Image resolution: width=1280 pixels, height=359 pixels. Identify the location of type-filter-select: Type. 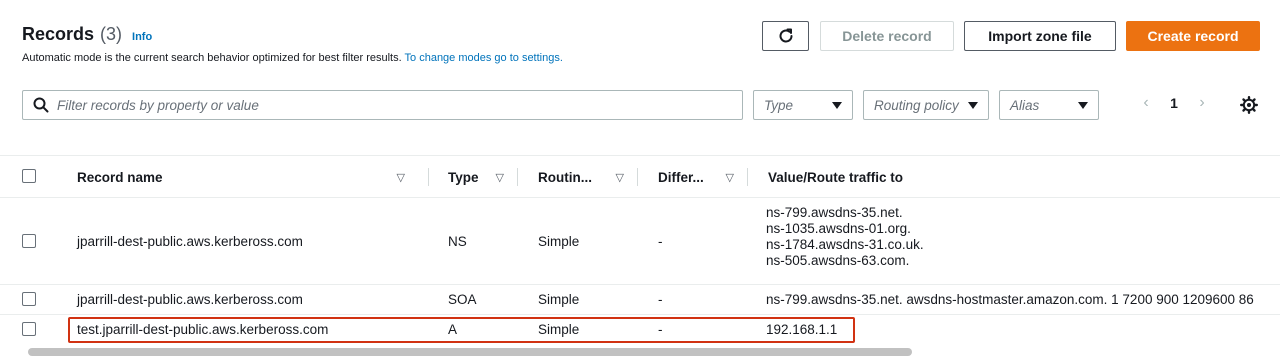
(803, 105).